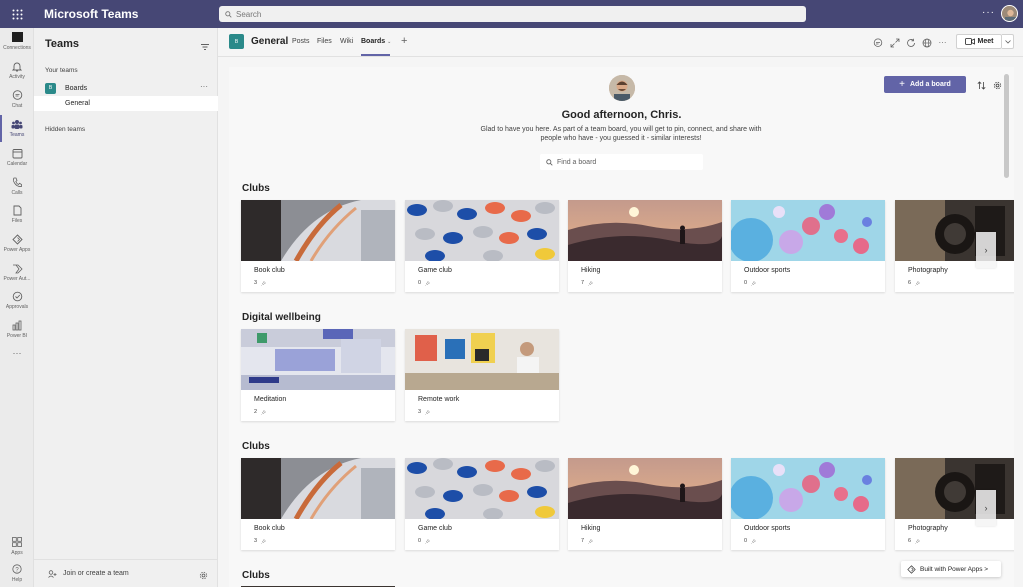  I want to click on rail-item-calendar: Calendar, so click(17, 157).